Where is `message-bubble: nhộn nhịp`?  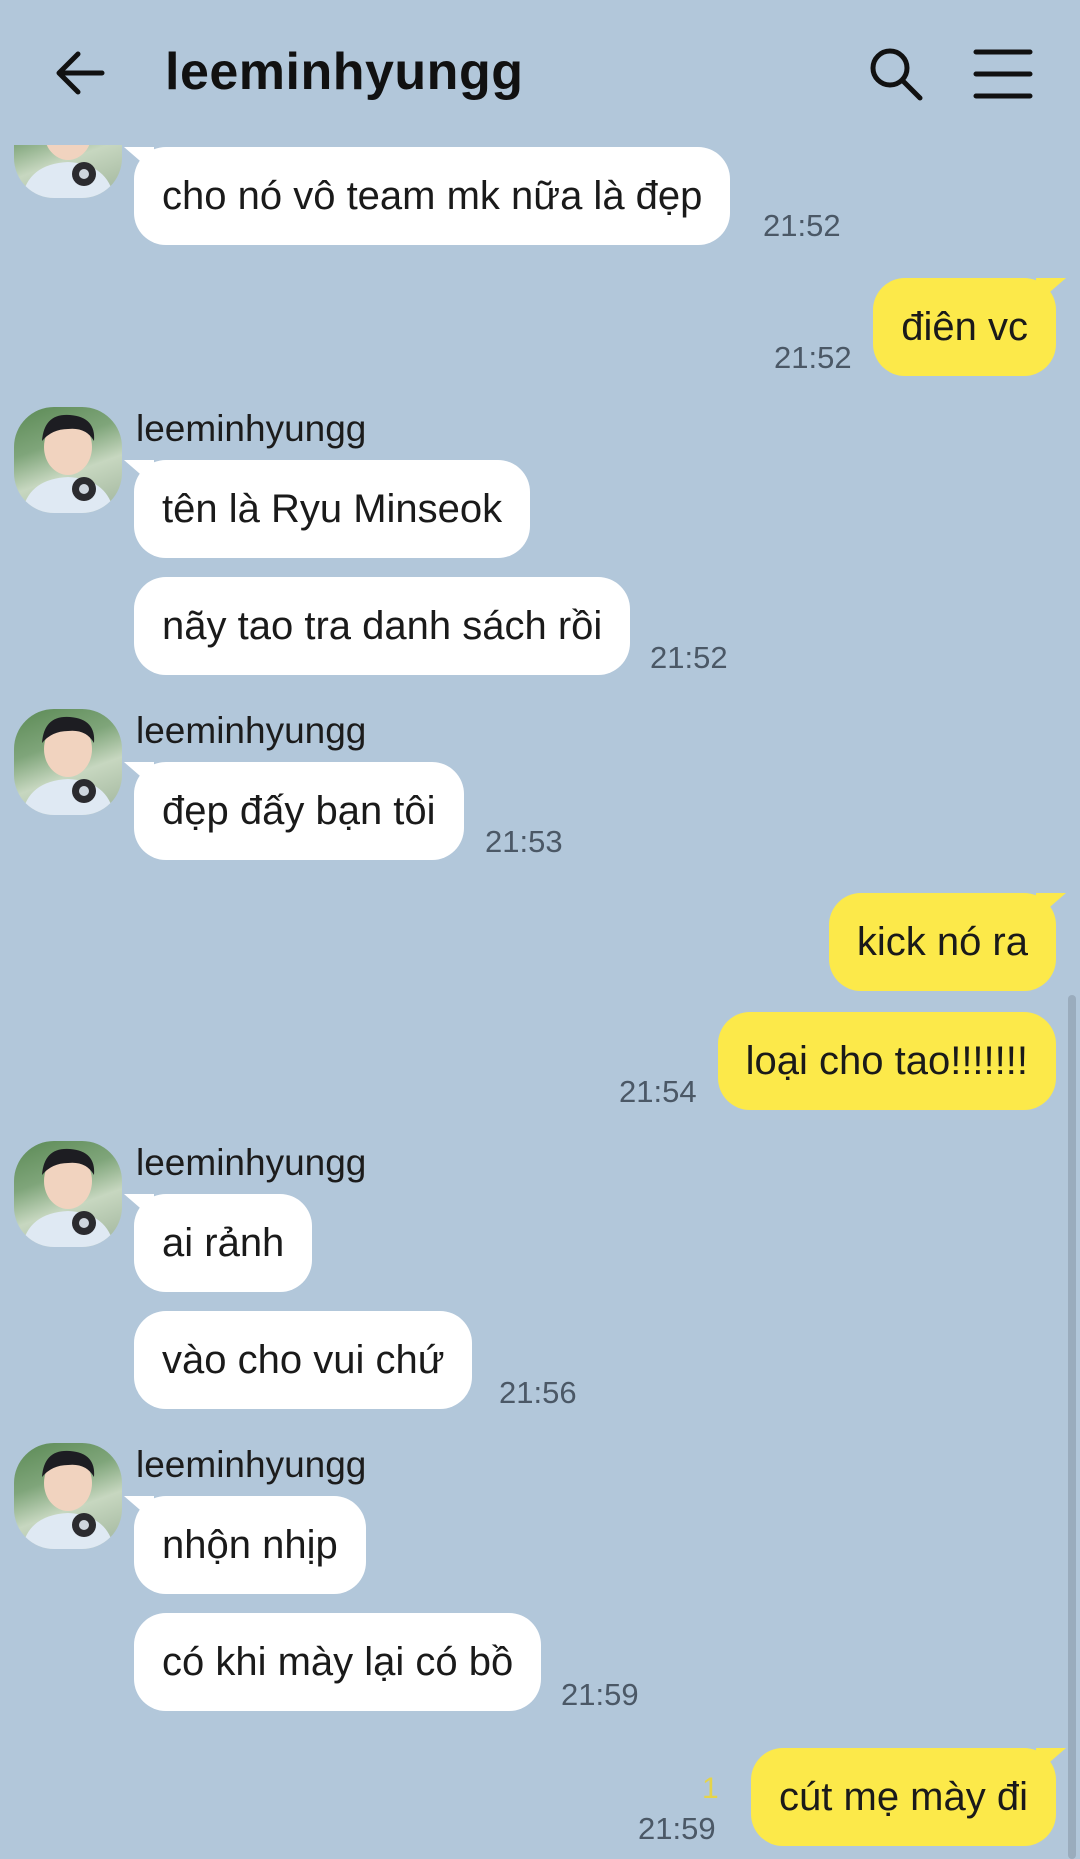
message-bubble: nhộn nhịp is located at coordinates (250, 1545).